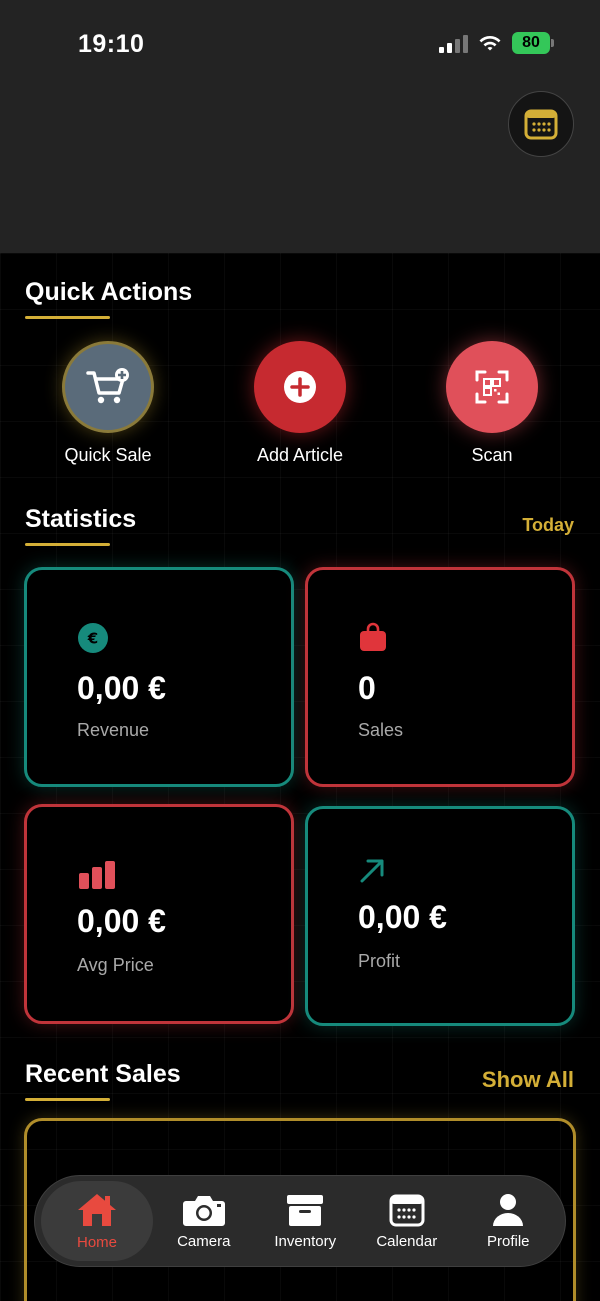  What do you see at coordinates (111, 44) in the screenshot?
I see `status-time: 19:10` at bounding box center [111, 44].